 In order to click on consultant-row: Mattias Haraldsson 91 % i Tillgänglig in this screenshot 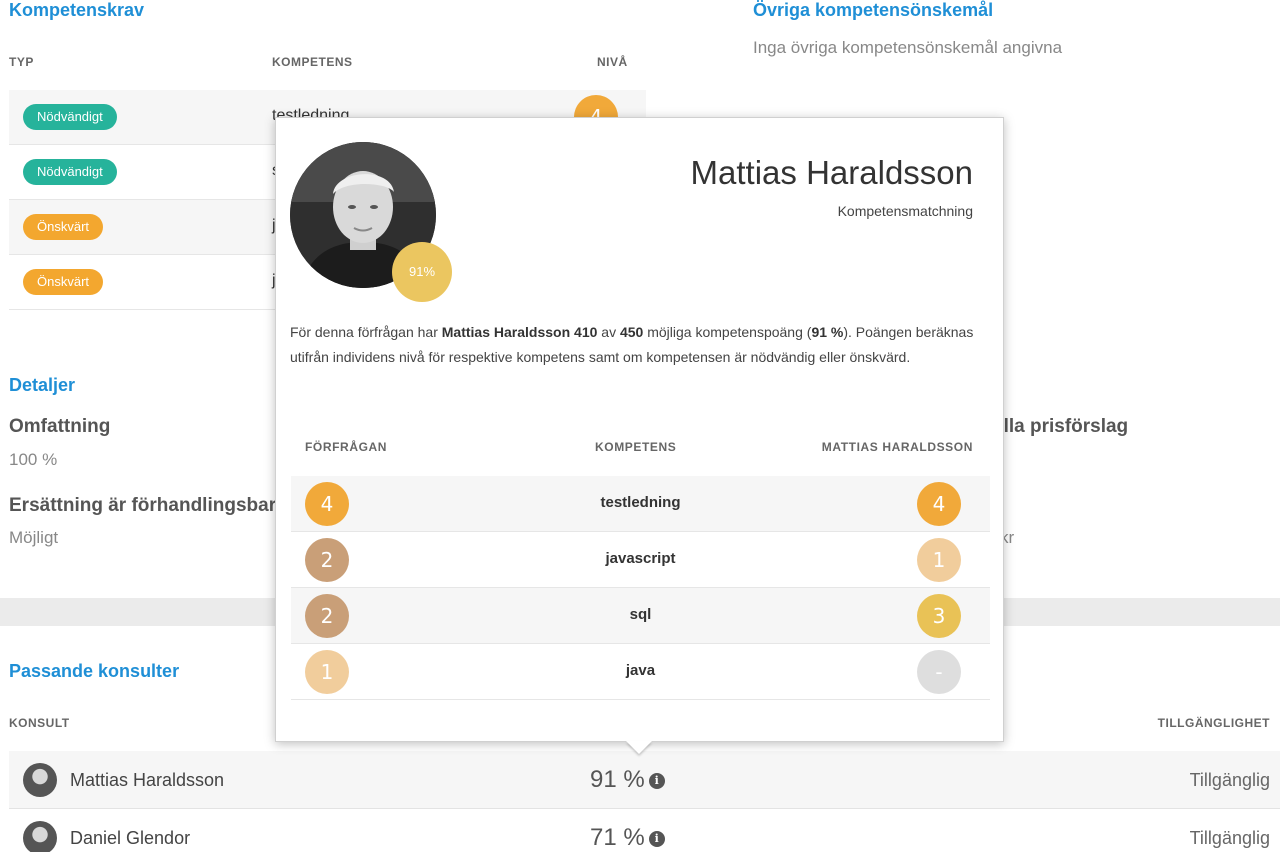, I will do `click(644, 780)`.